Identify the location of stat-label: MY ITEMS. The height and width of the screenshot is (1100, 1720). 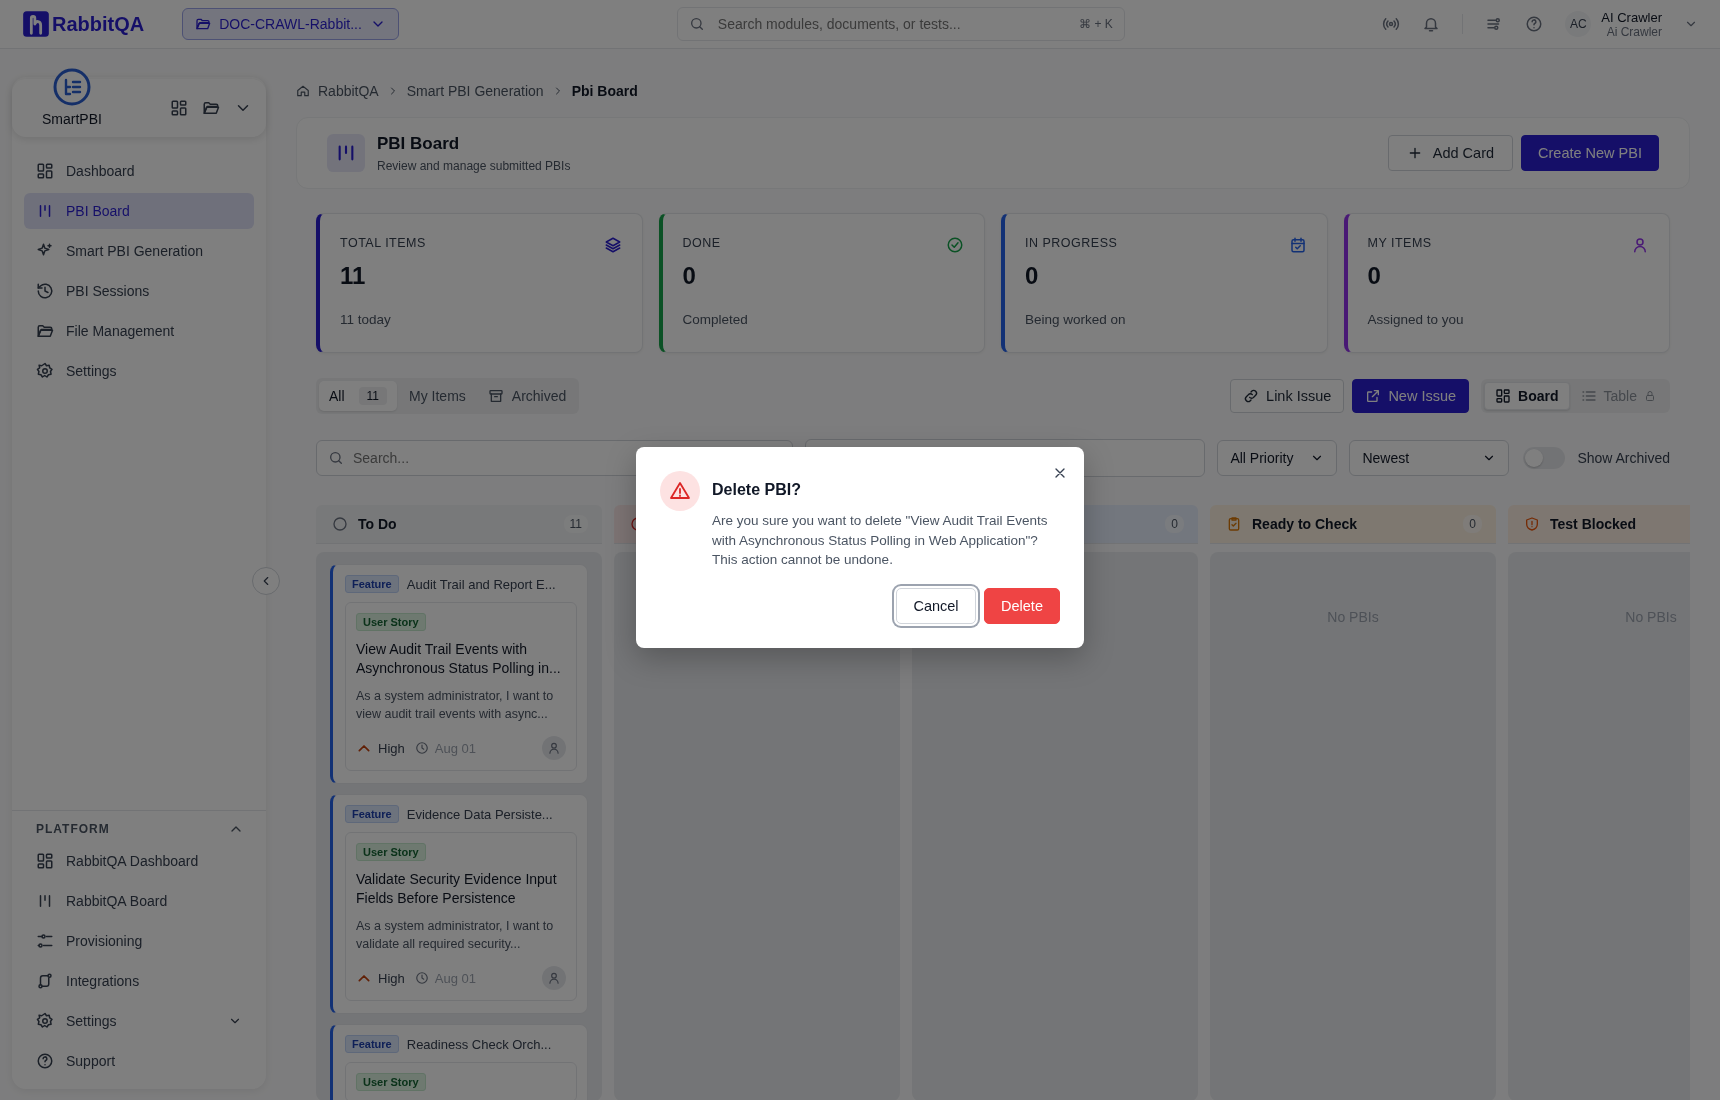
(1399, 244).